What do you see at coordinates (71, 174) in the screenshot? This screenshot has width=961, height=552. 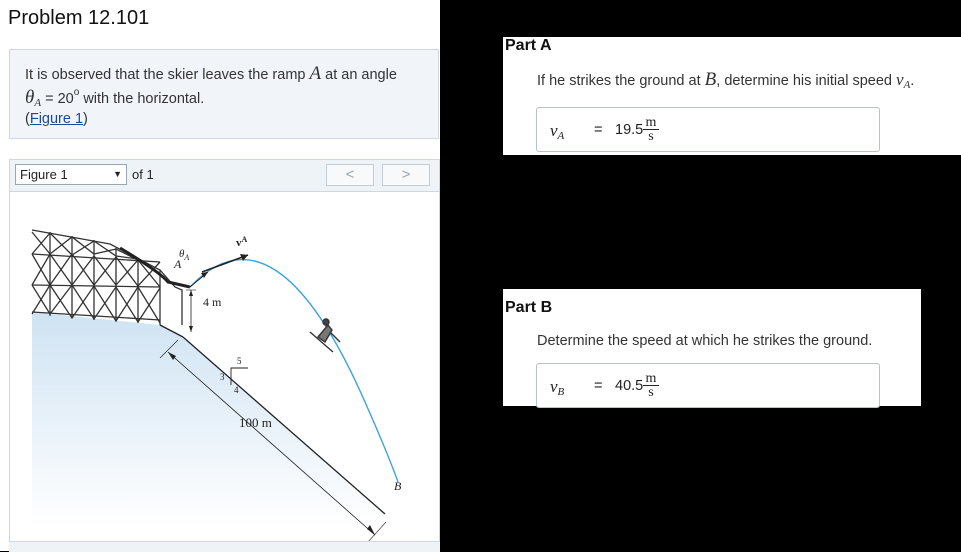 I see `figure-select: Figure 1 ▼` at bounding box center [71, 174].